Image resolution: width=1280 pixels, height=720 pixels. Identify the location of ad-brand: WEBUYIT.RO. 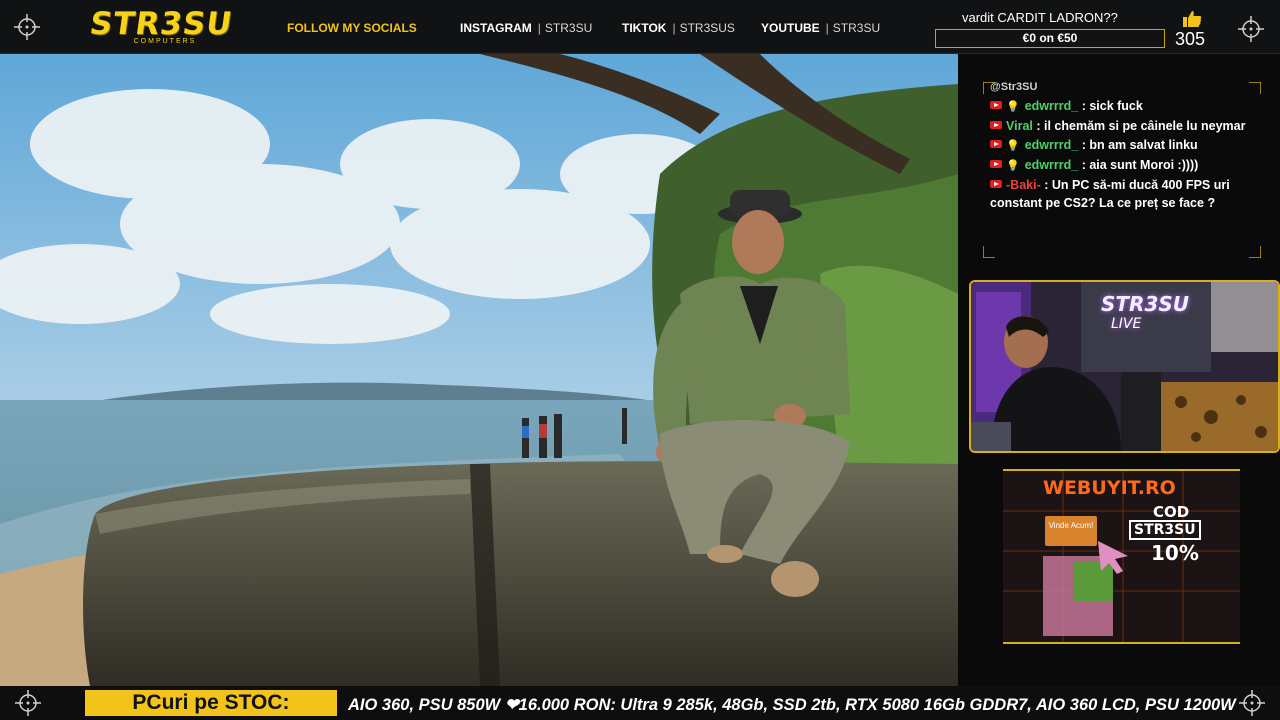
(1109, 488).